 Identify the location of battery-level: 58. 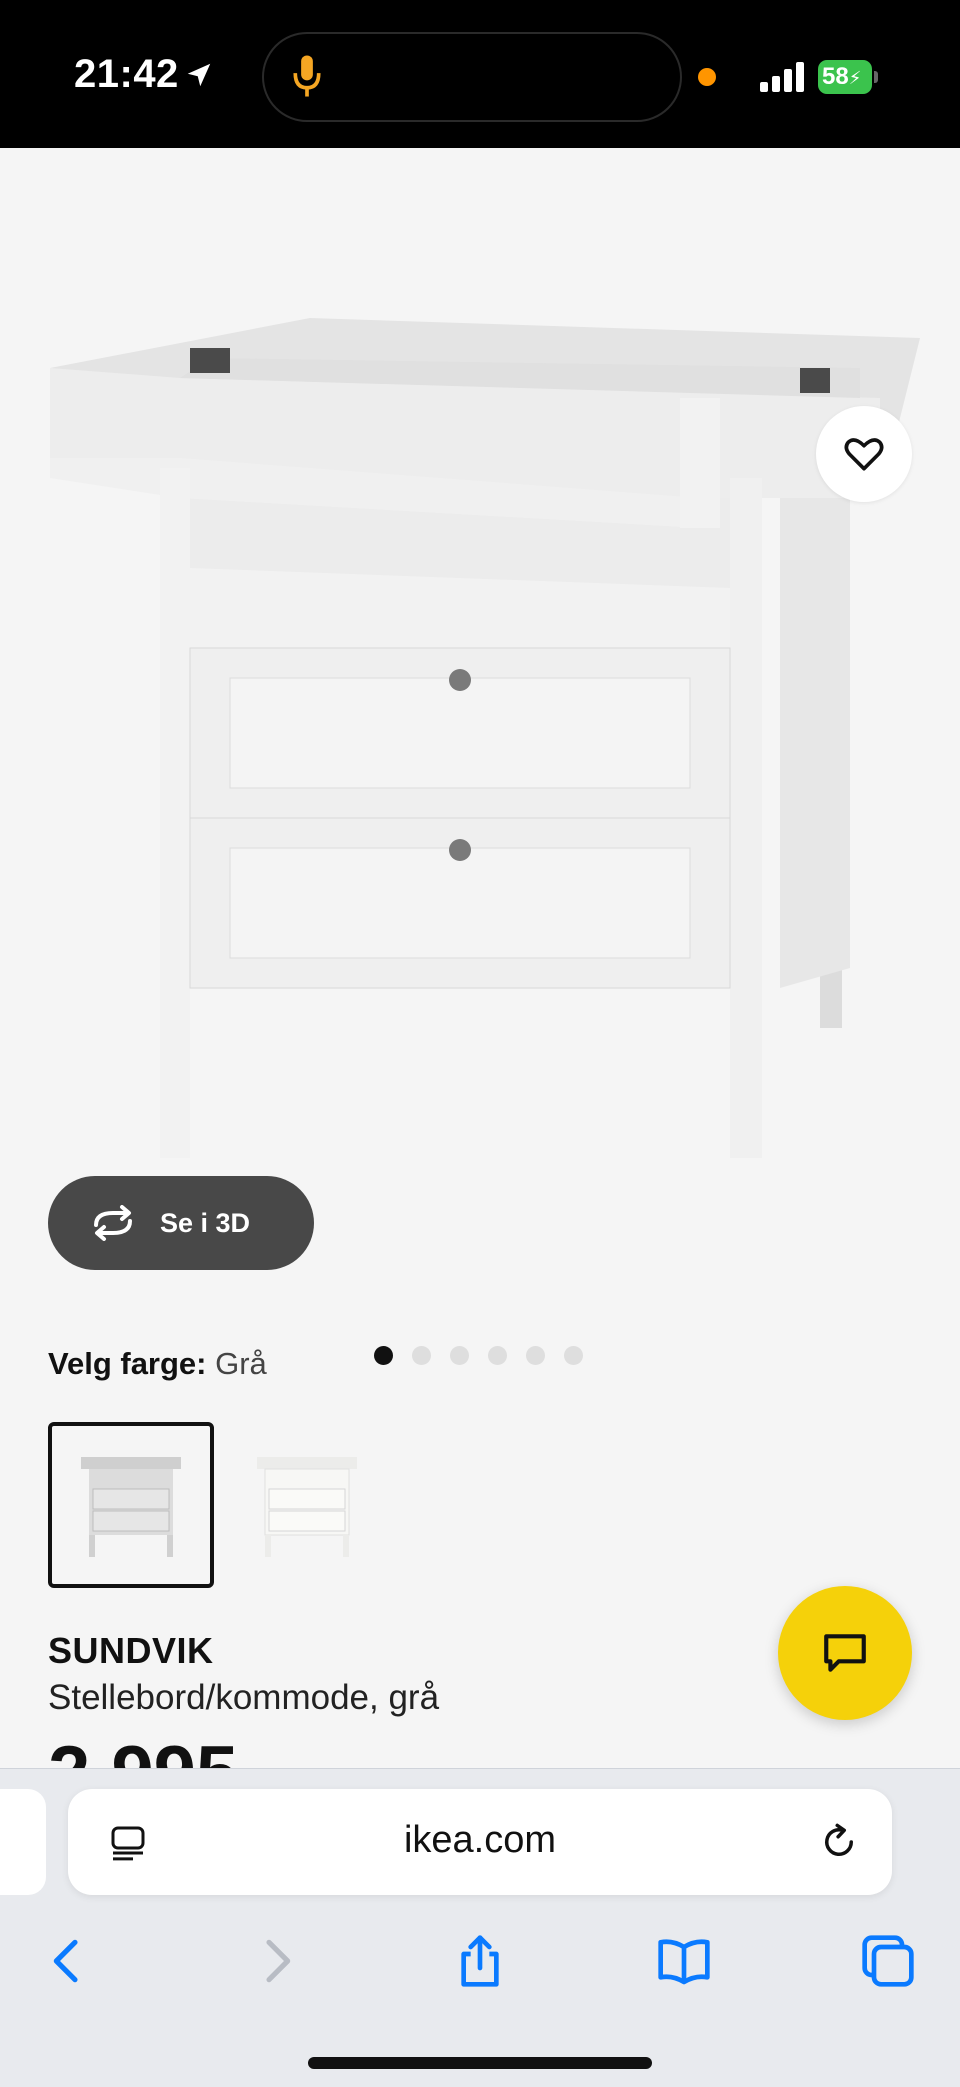
(835, 76).